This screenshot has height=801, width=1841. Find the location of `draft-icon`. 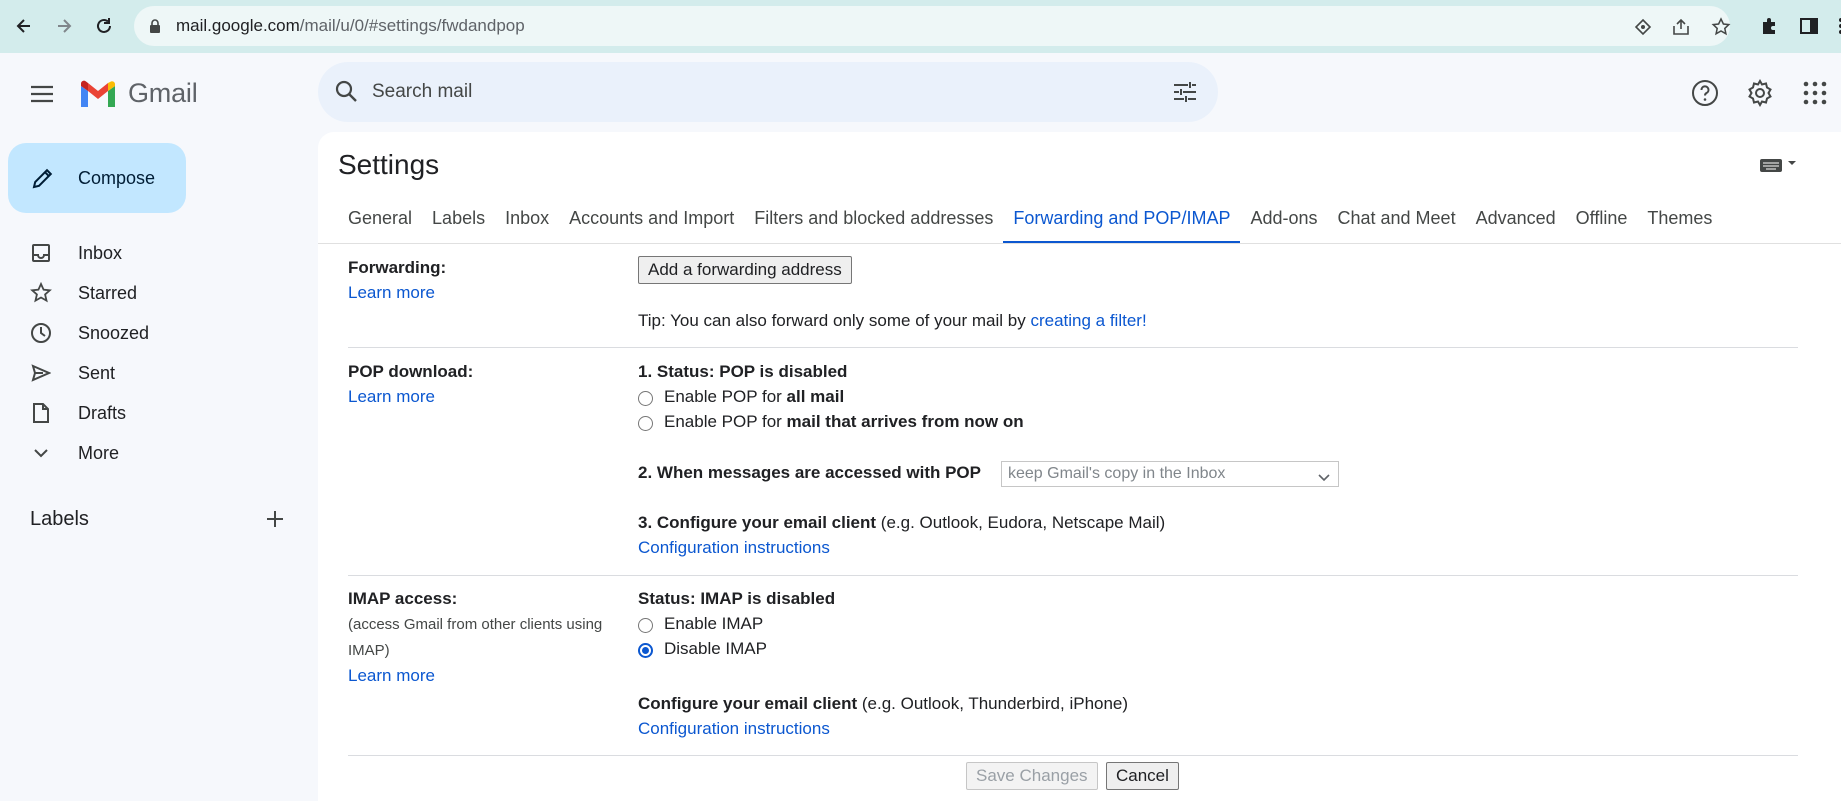

draft-icon is located at coordinates (41, 413).